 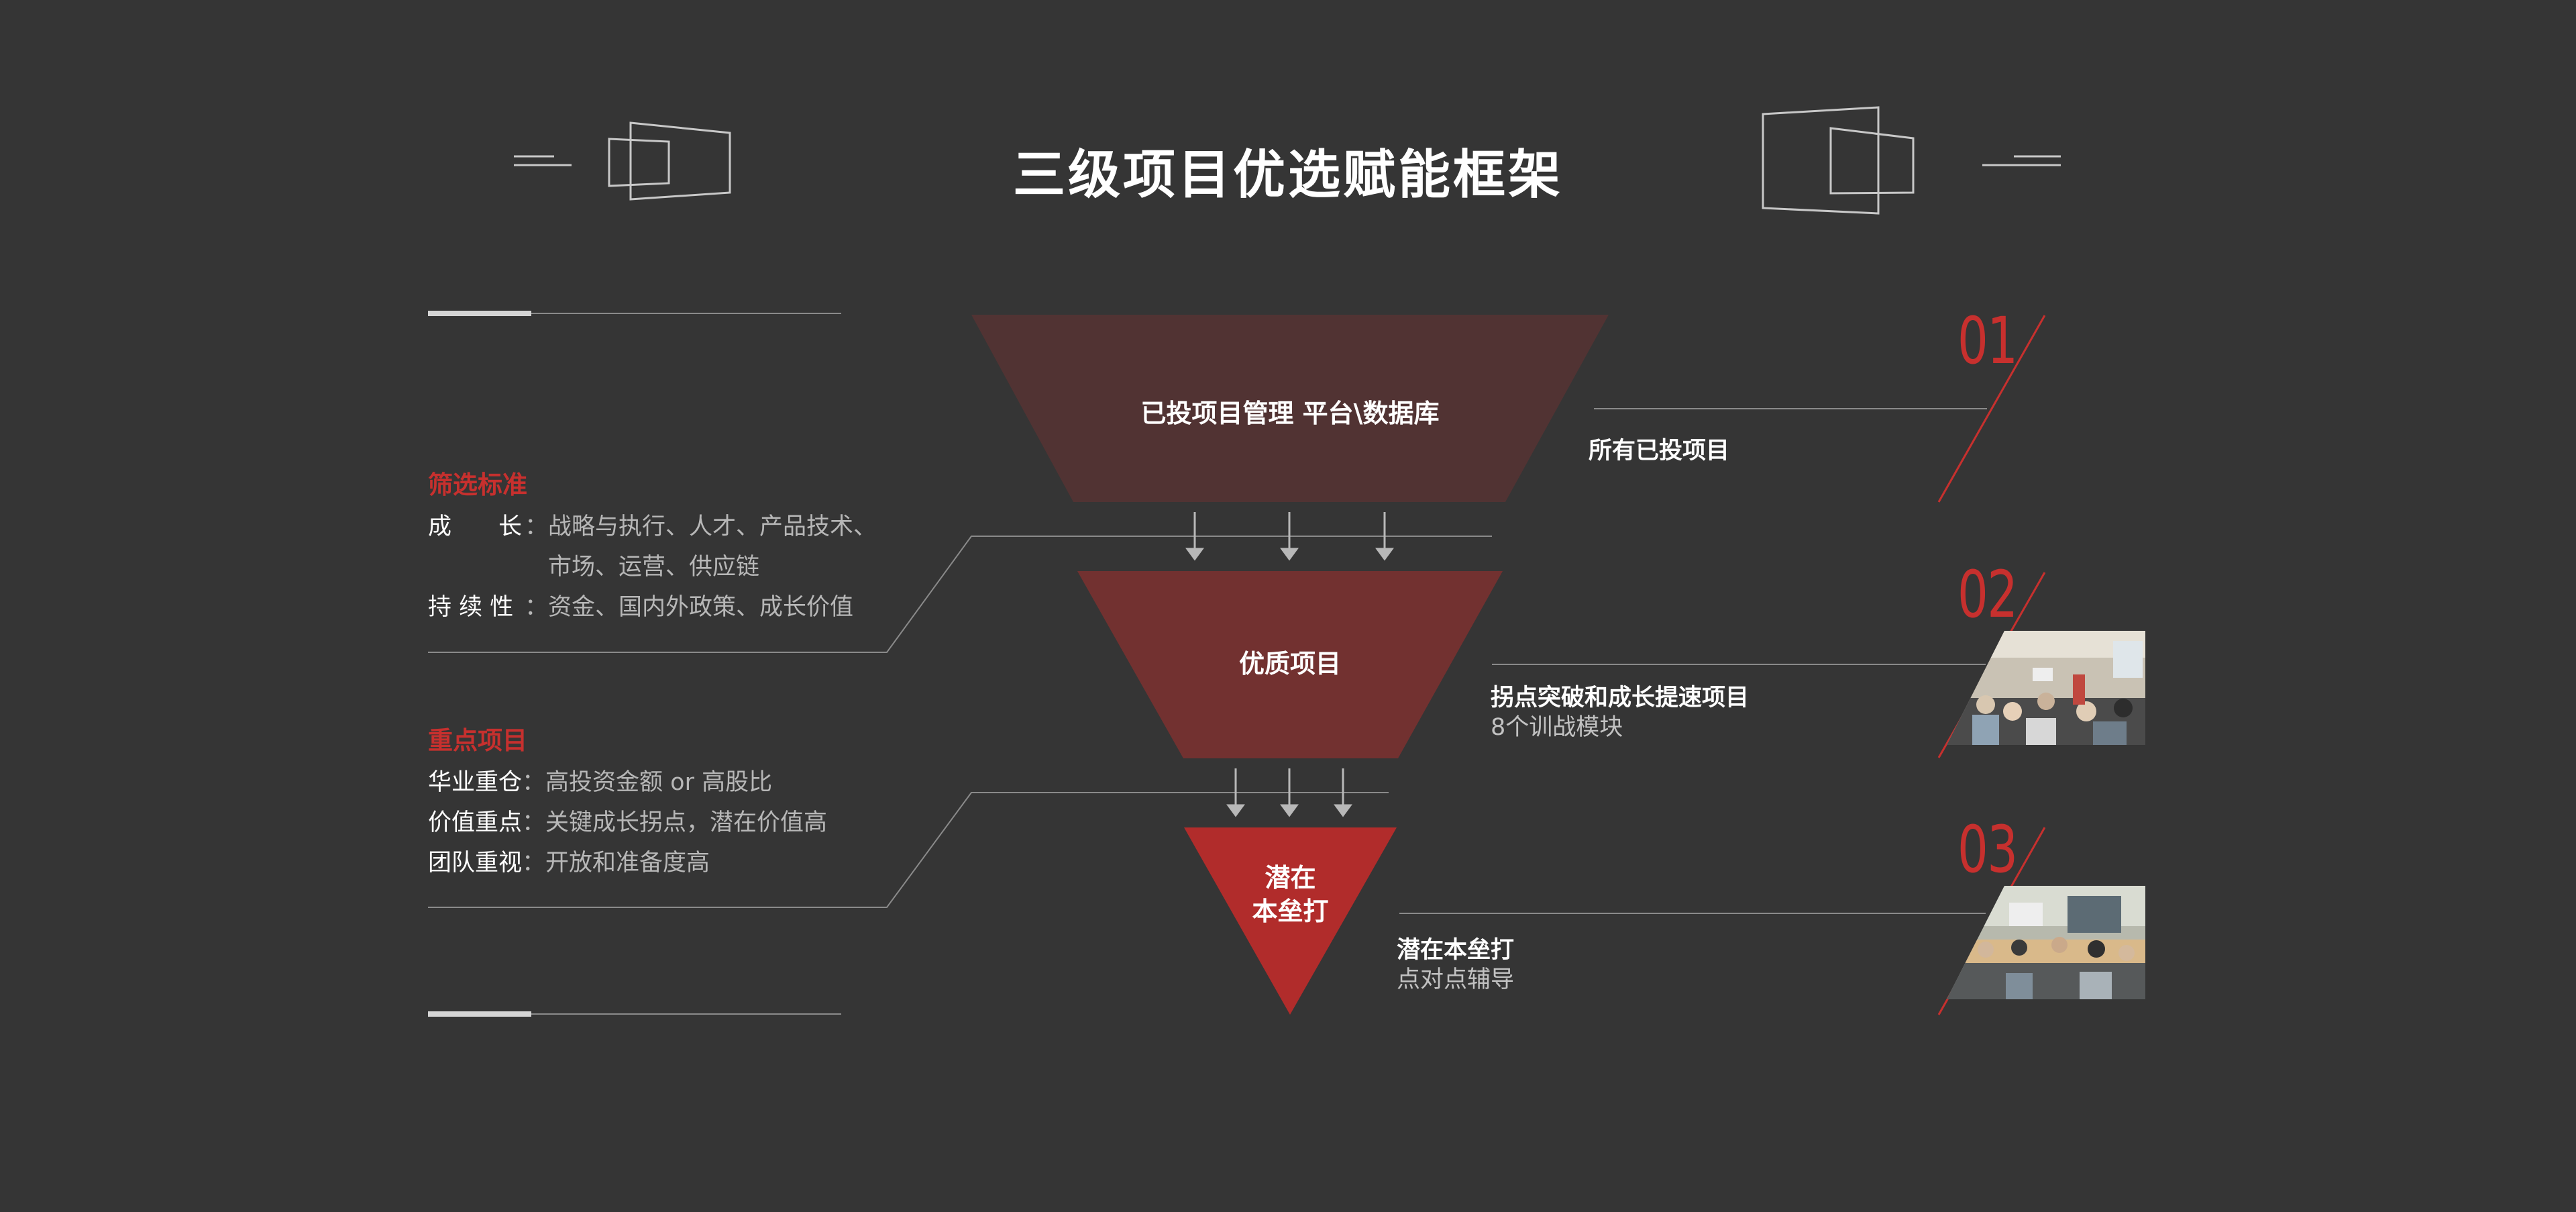 I want to click on funnel-tier-3-line2: 本垒打, so click(x=1290, y=911).